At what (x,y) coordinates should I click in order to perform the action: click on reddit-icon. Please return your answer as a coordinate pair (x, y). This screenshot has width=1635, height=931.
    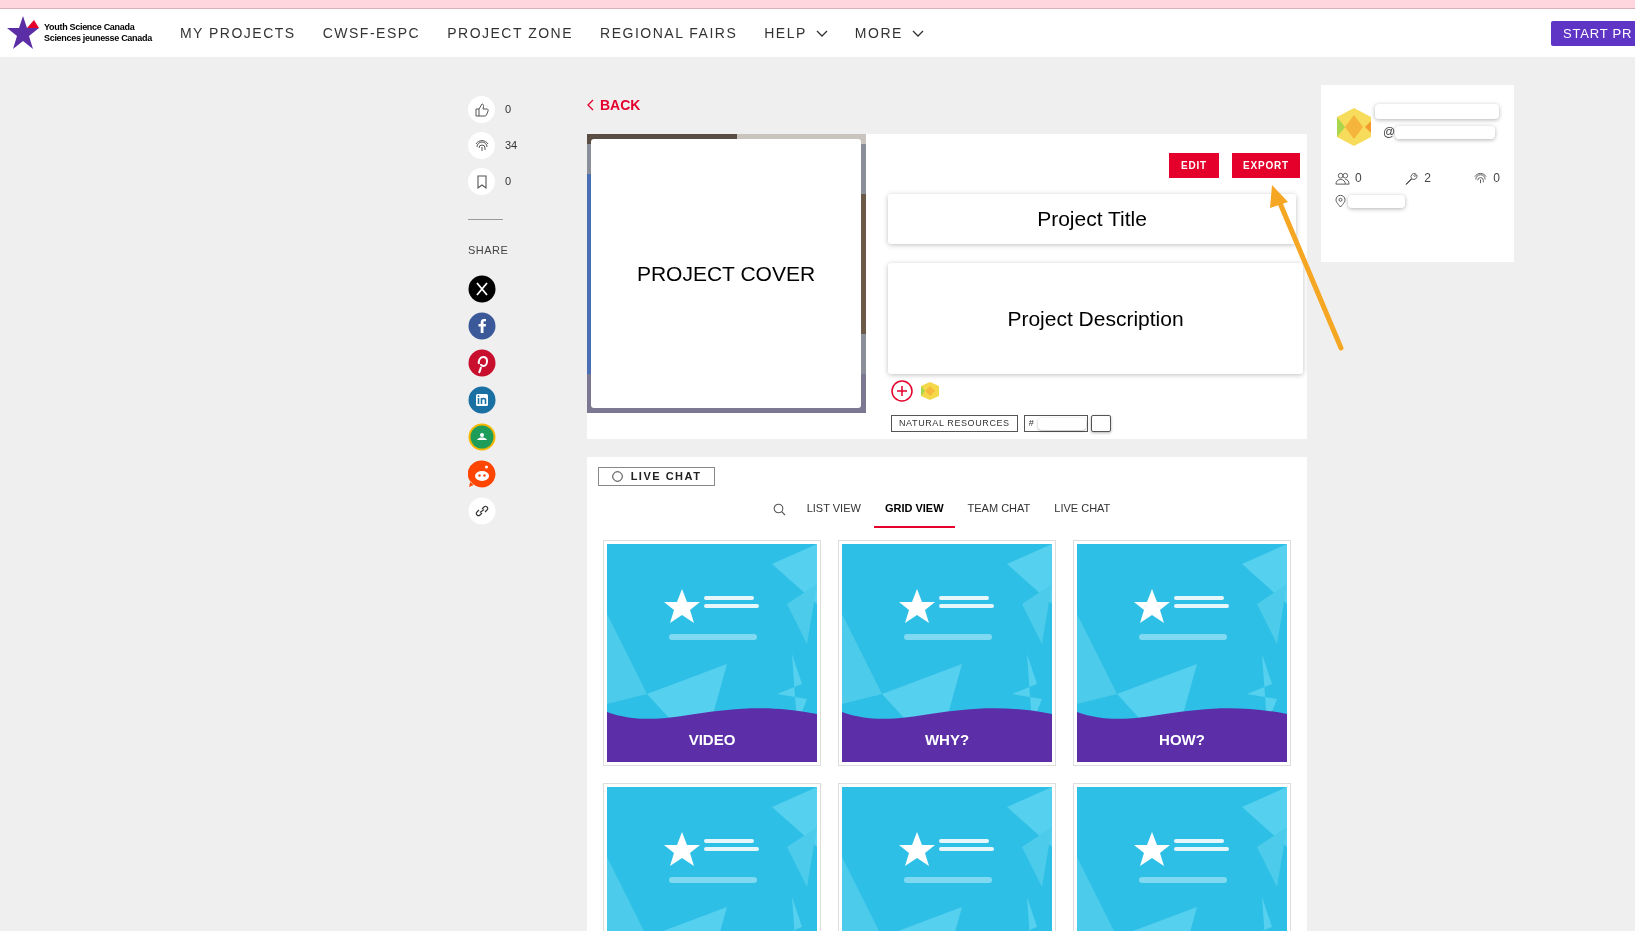
    Looking at the image, I should click on (482, 474).